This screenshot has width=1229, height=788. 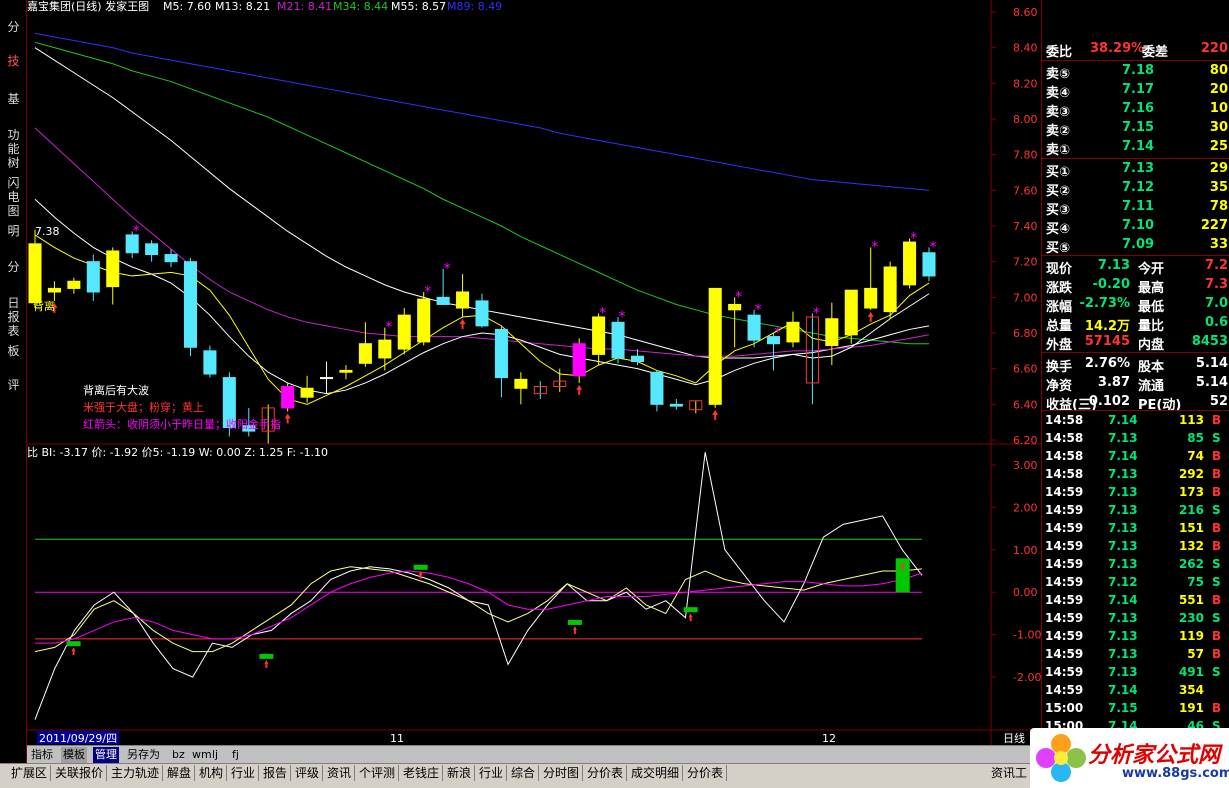 I want to click on tick-price: 7.15, so click(x=1123, y=708).